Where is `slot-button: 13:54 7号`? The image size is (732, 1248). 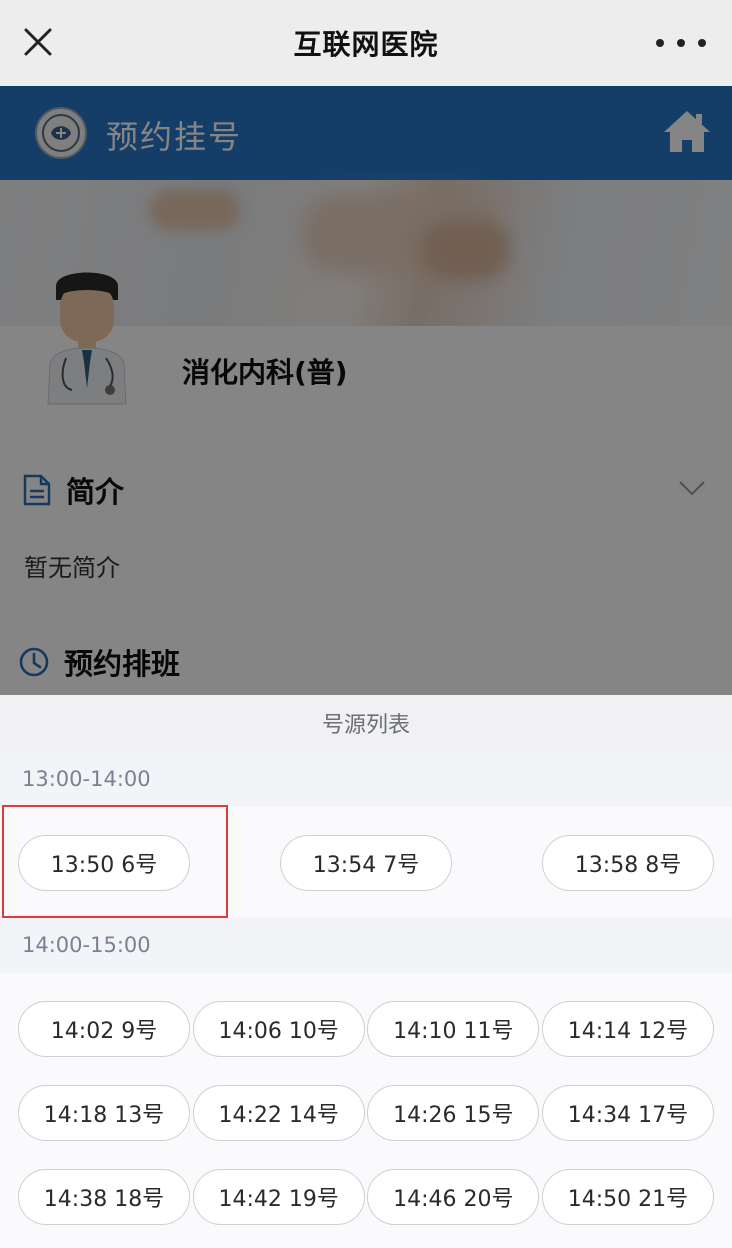 slot-button: 13:54 7号 is located at coordinates (366, 863).